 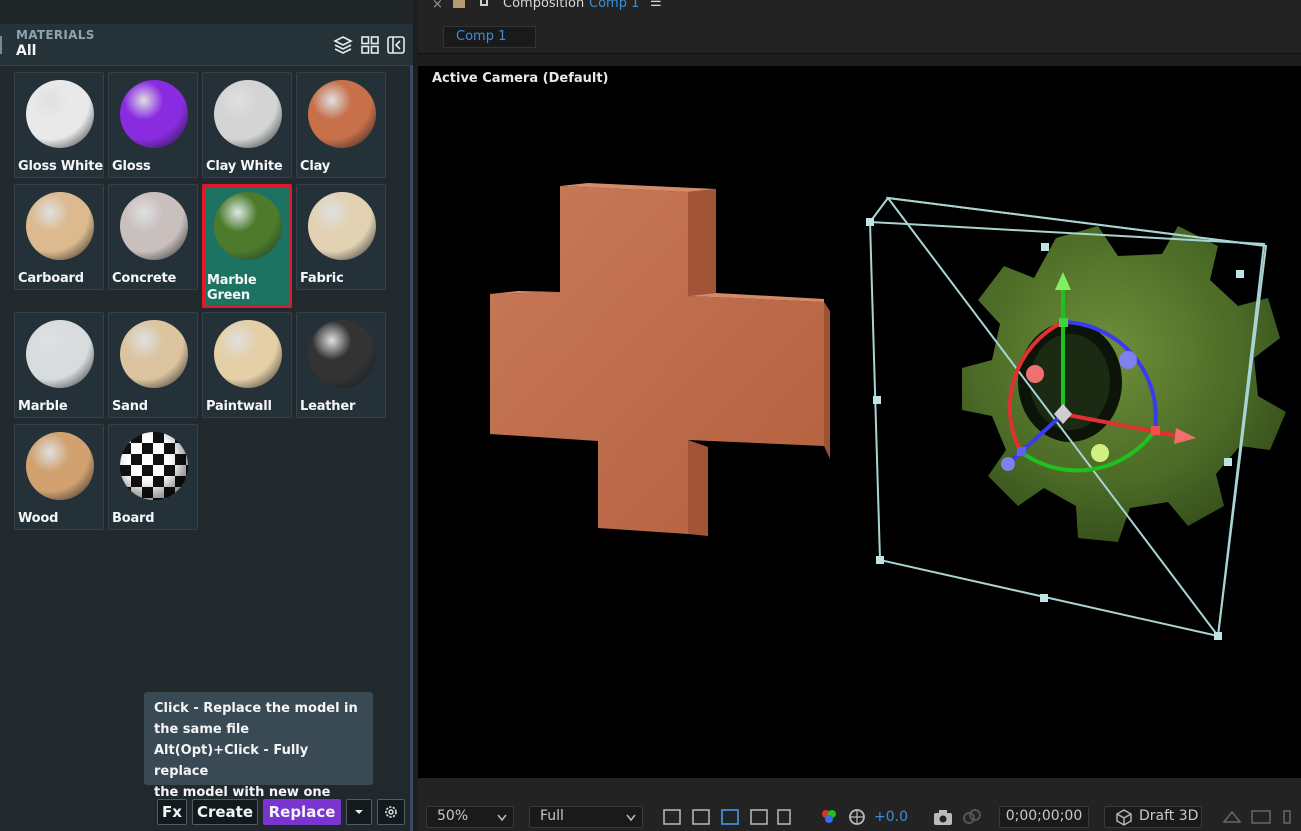 What do you see at coordinates (256, 708) in the screenshot?
I see `tooltip-line: Click - Replace the model in` at bounding box center [256, 708].